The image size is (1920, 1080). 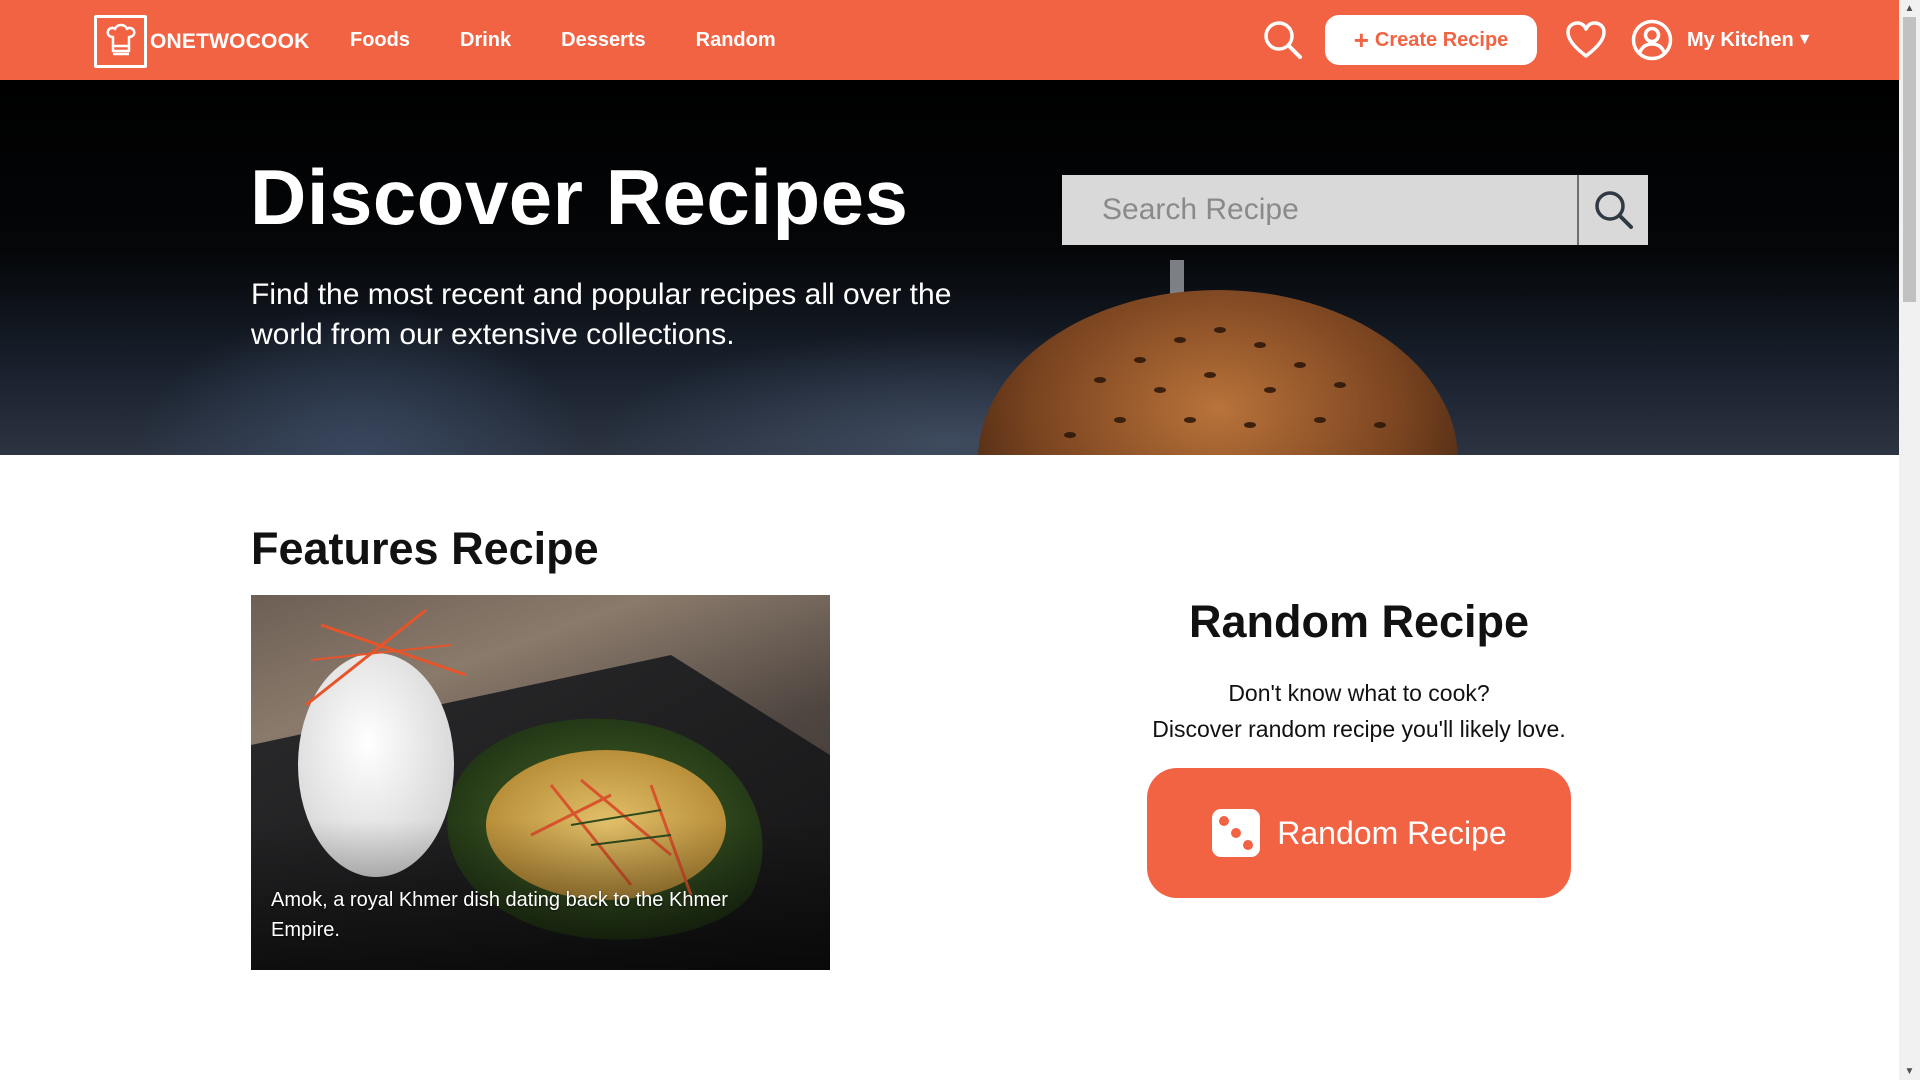 What do you see at coordinates (1441, 39) in the screenshot?
I see `create-recipe-label: Create Recipe` at bounding box center [1441, 39].